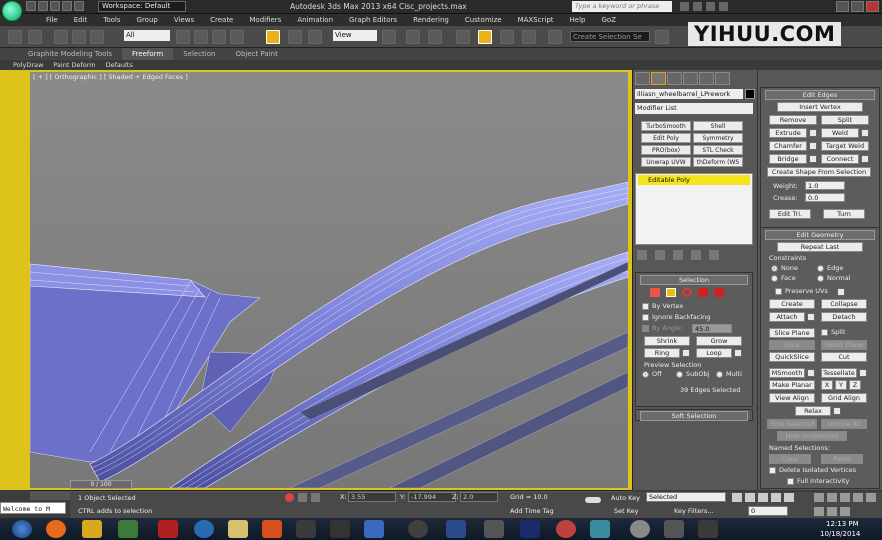 The image size is (882, 540). What do you see at coordinates (841, 385) in the screenshot?
I see `planar-y-button: Y` at bounding box center [841, 385].